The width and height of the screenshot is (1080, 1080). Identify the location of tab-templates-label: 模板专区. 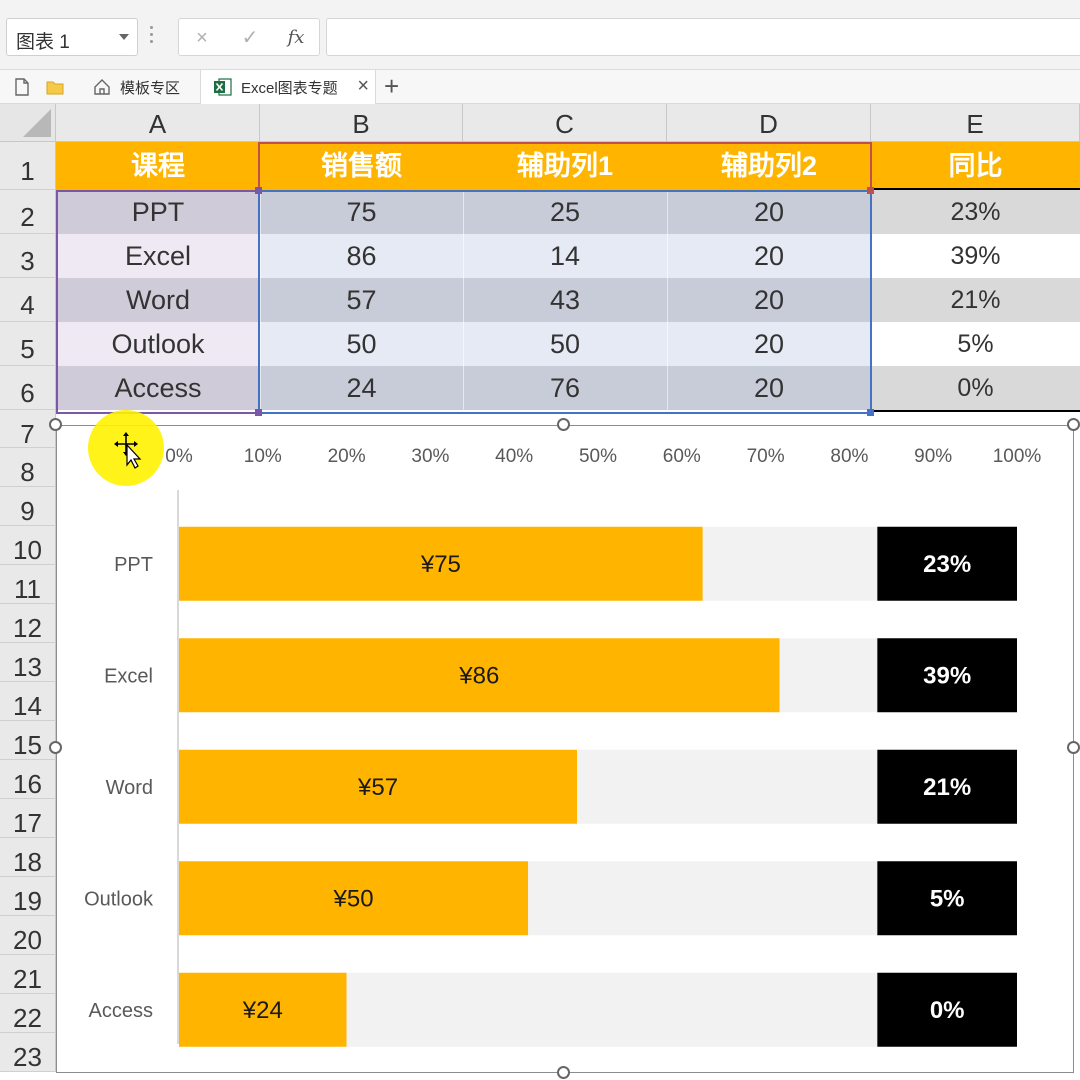
(150, 88).